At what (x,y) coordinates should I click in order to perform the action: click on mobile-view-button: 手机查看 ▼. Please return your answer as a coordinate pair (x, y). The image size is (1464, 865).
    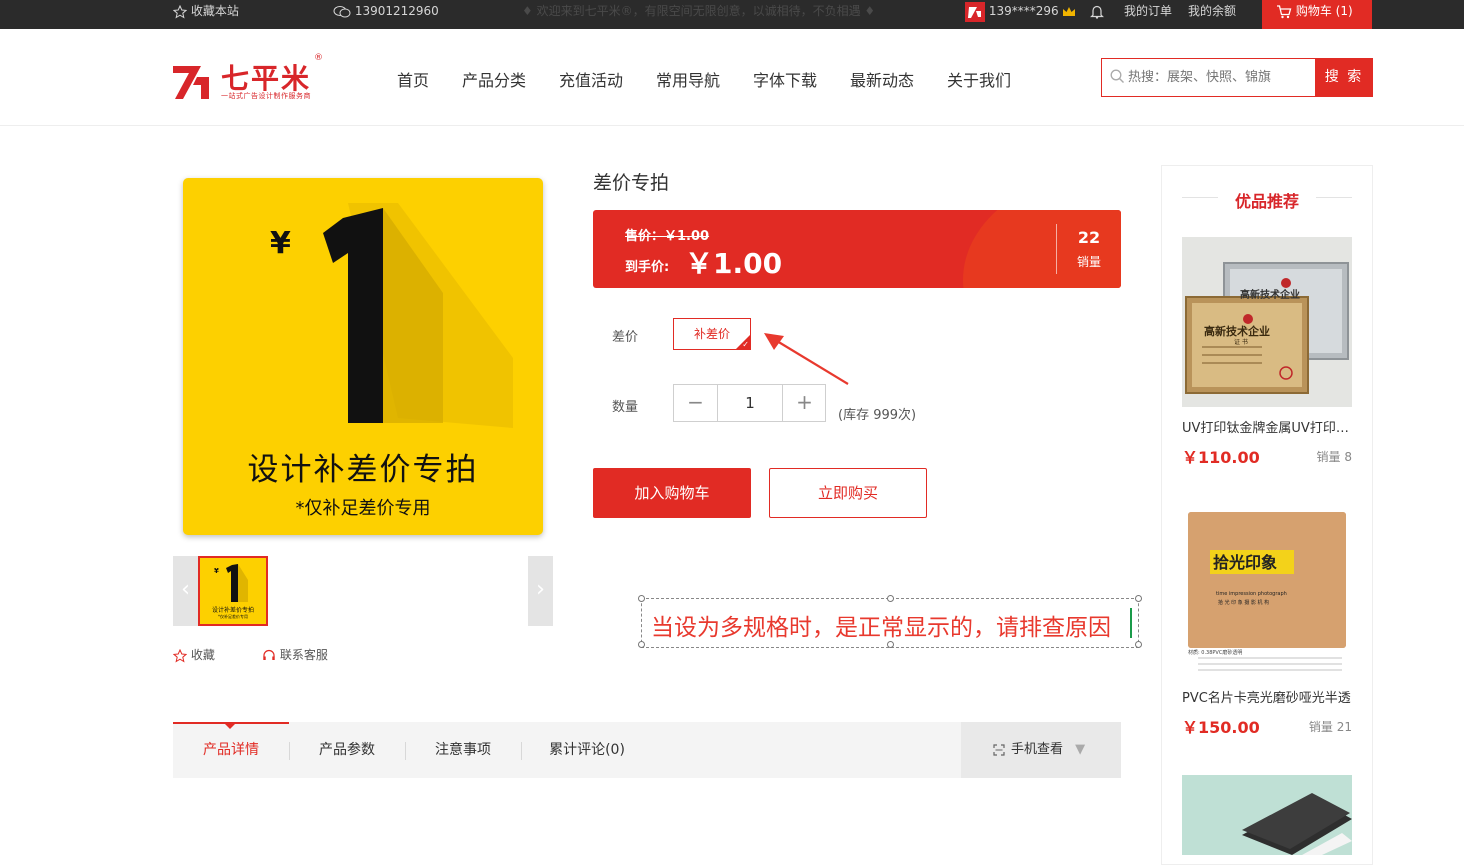
    Looking at the image, I should click on (1041, 750).